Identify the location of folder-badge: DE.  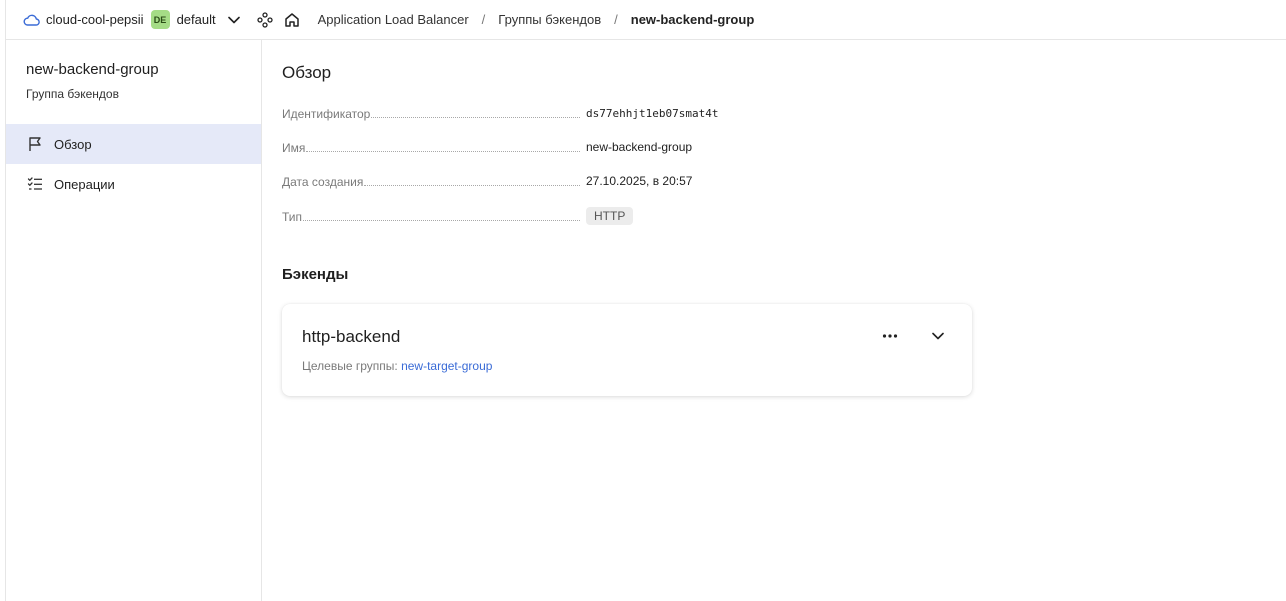
(160, 19).